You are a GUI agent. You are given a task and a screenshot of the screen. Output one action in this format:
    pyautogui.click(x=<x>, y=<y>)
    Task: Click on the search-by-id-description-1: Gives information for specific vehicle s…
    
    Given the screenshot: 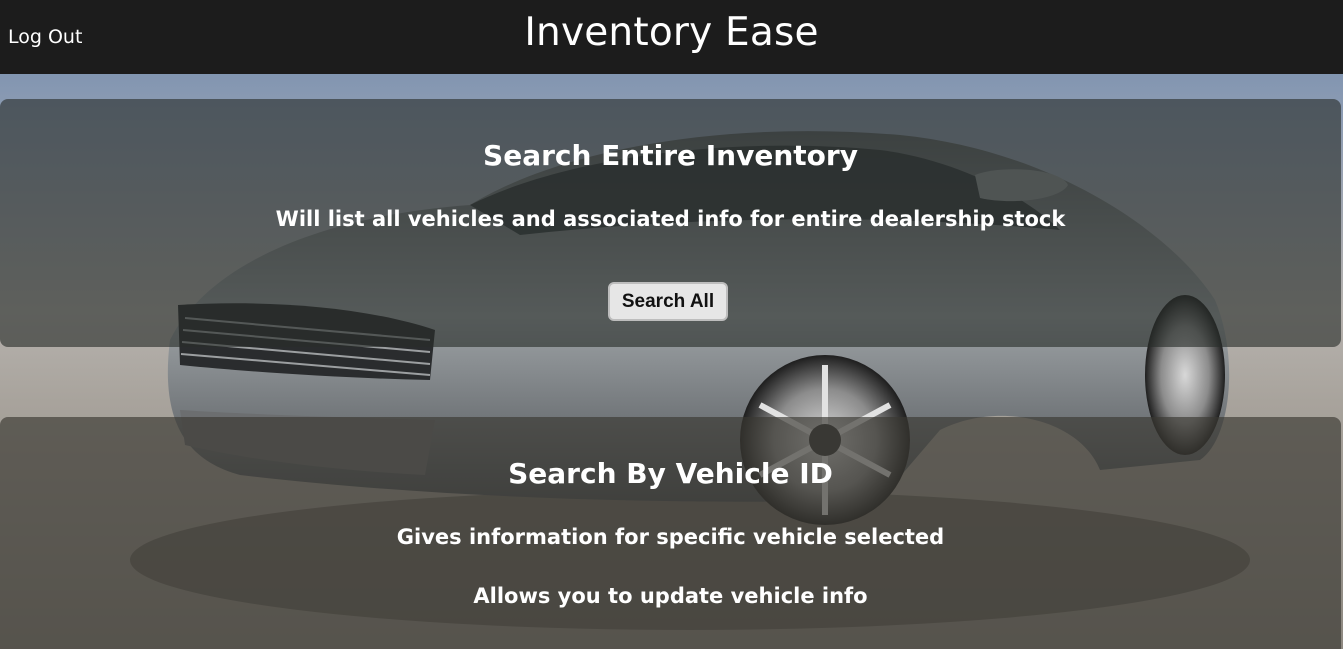 What is the action you would take?
    pyautogui.click(x=670, y=537)
    